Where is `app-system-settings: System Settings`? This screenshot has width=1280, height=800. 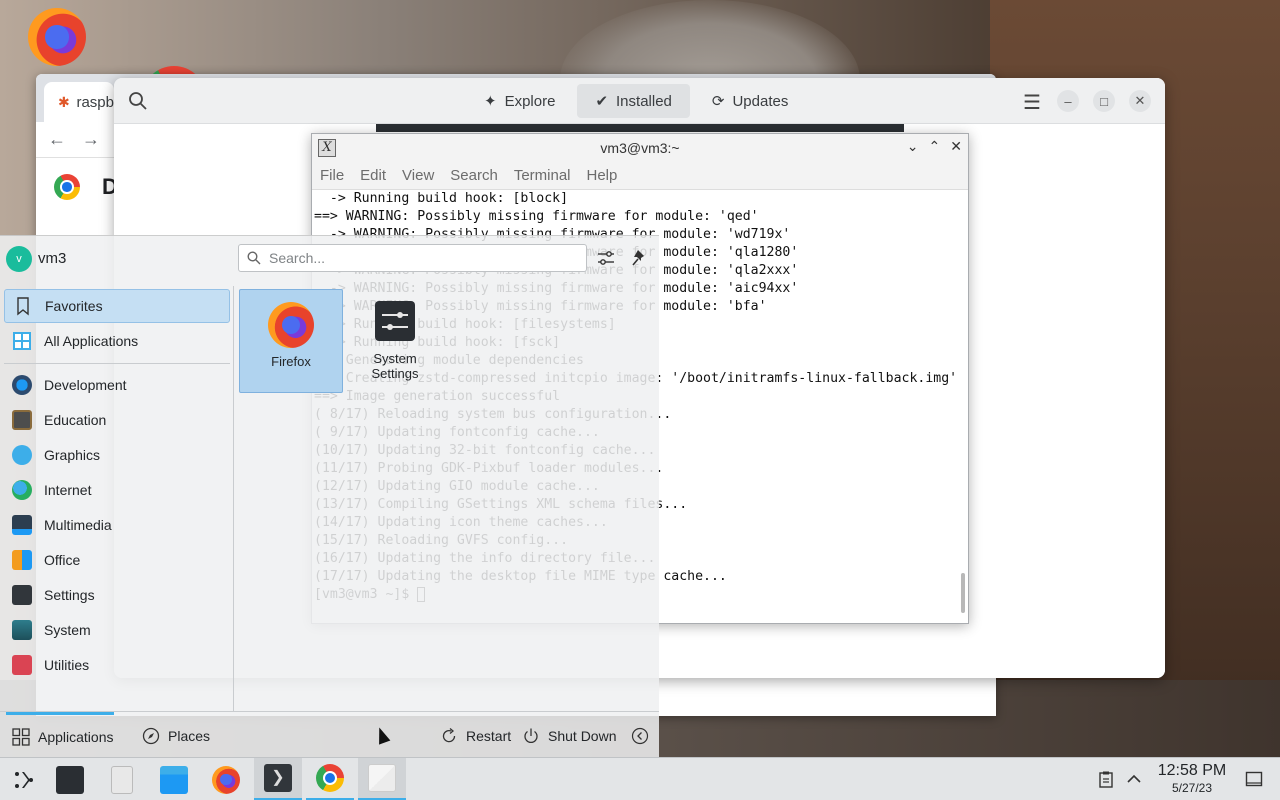
app-system-settings: System Settings is located at coordinates (395, 341).